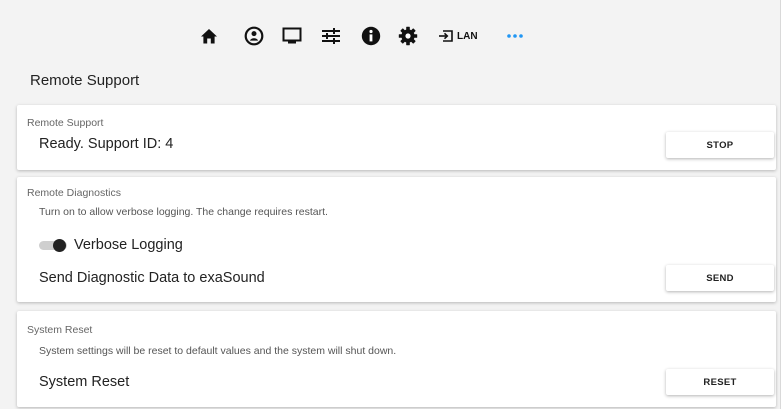 This screenshot has height=409, width=781. I want to click on sliders-icon, so click(331, 36).